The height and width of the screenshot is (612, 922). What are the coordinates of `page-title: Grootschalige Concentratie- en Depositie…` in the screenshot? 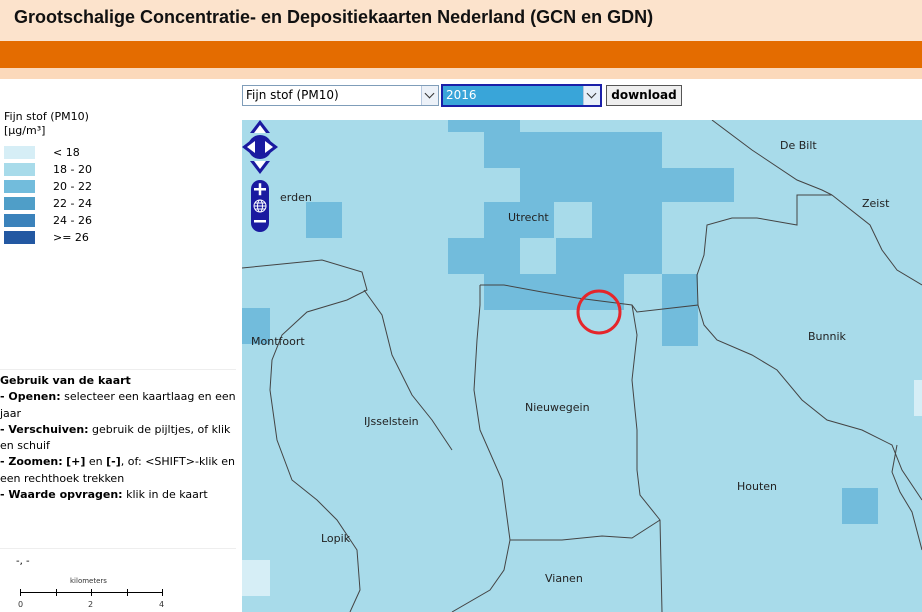 It's located at (334, 17).